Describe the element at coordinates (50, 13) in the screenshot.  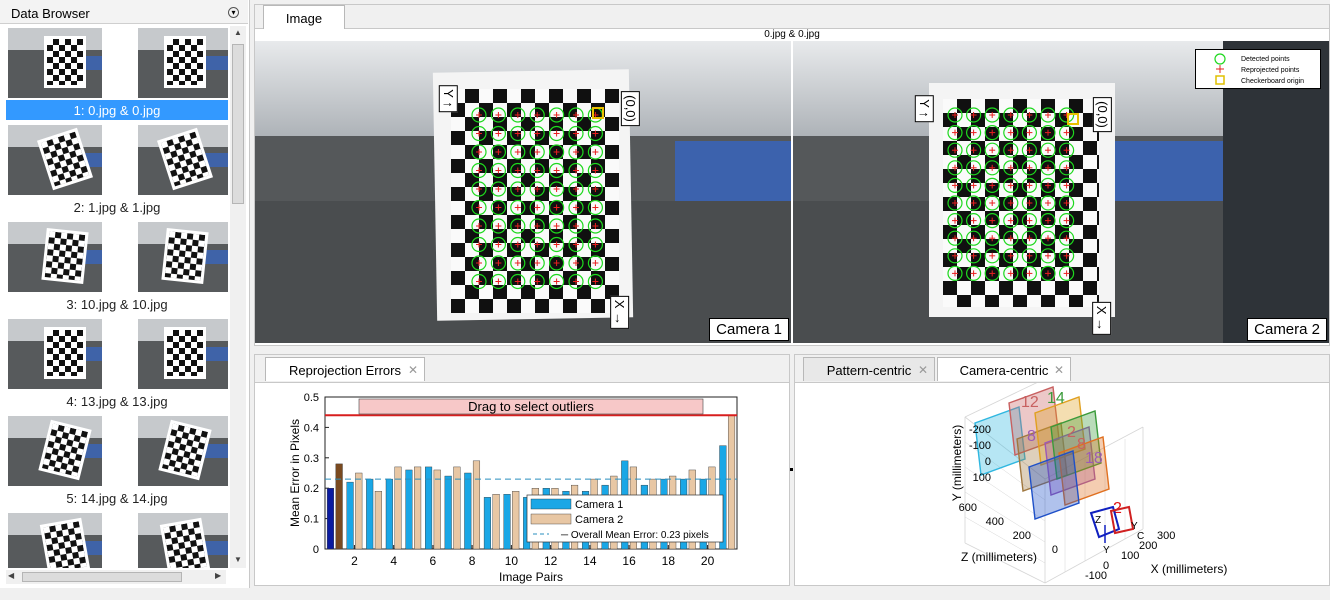
I see `data-browser-title: Data Browser` at that location.